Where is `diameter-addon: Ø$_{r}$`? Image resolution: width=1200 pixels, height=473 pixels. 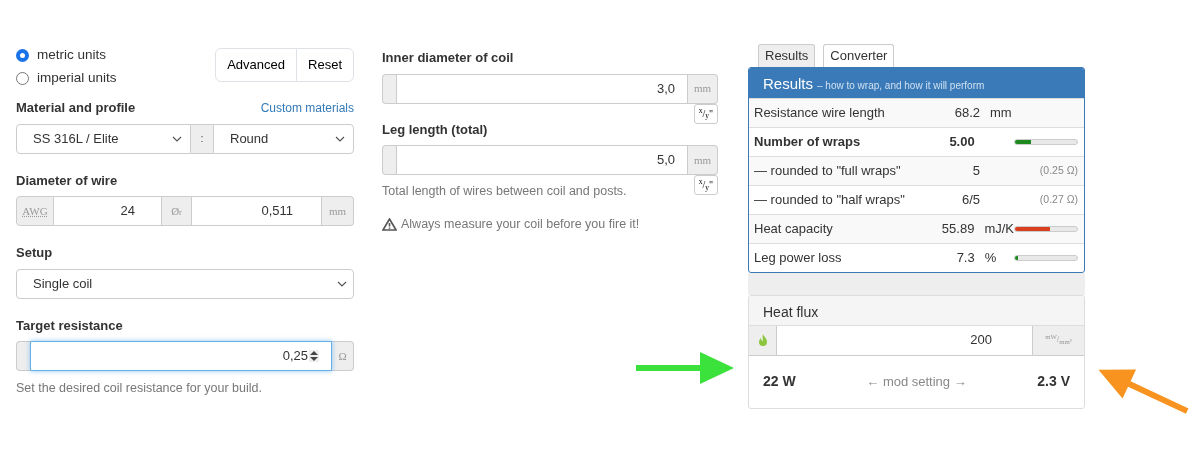 diameter-addon: Ø$_{r}$ is located at coordinates (177, 211).